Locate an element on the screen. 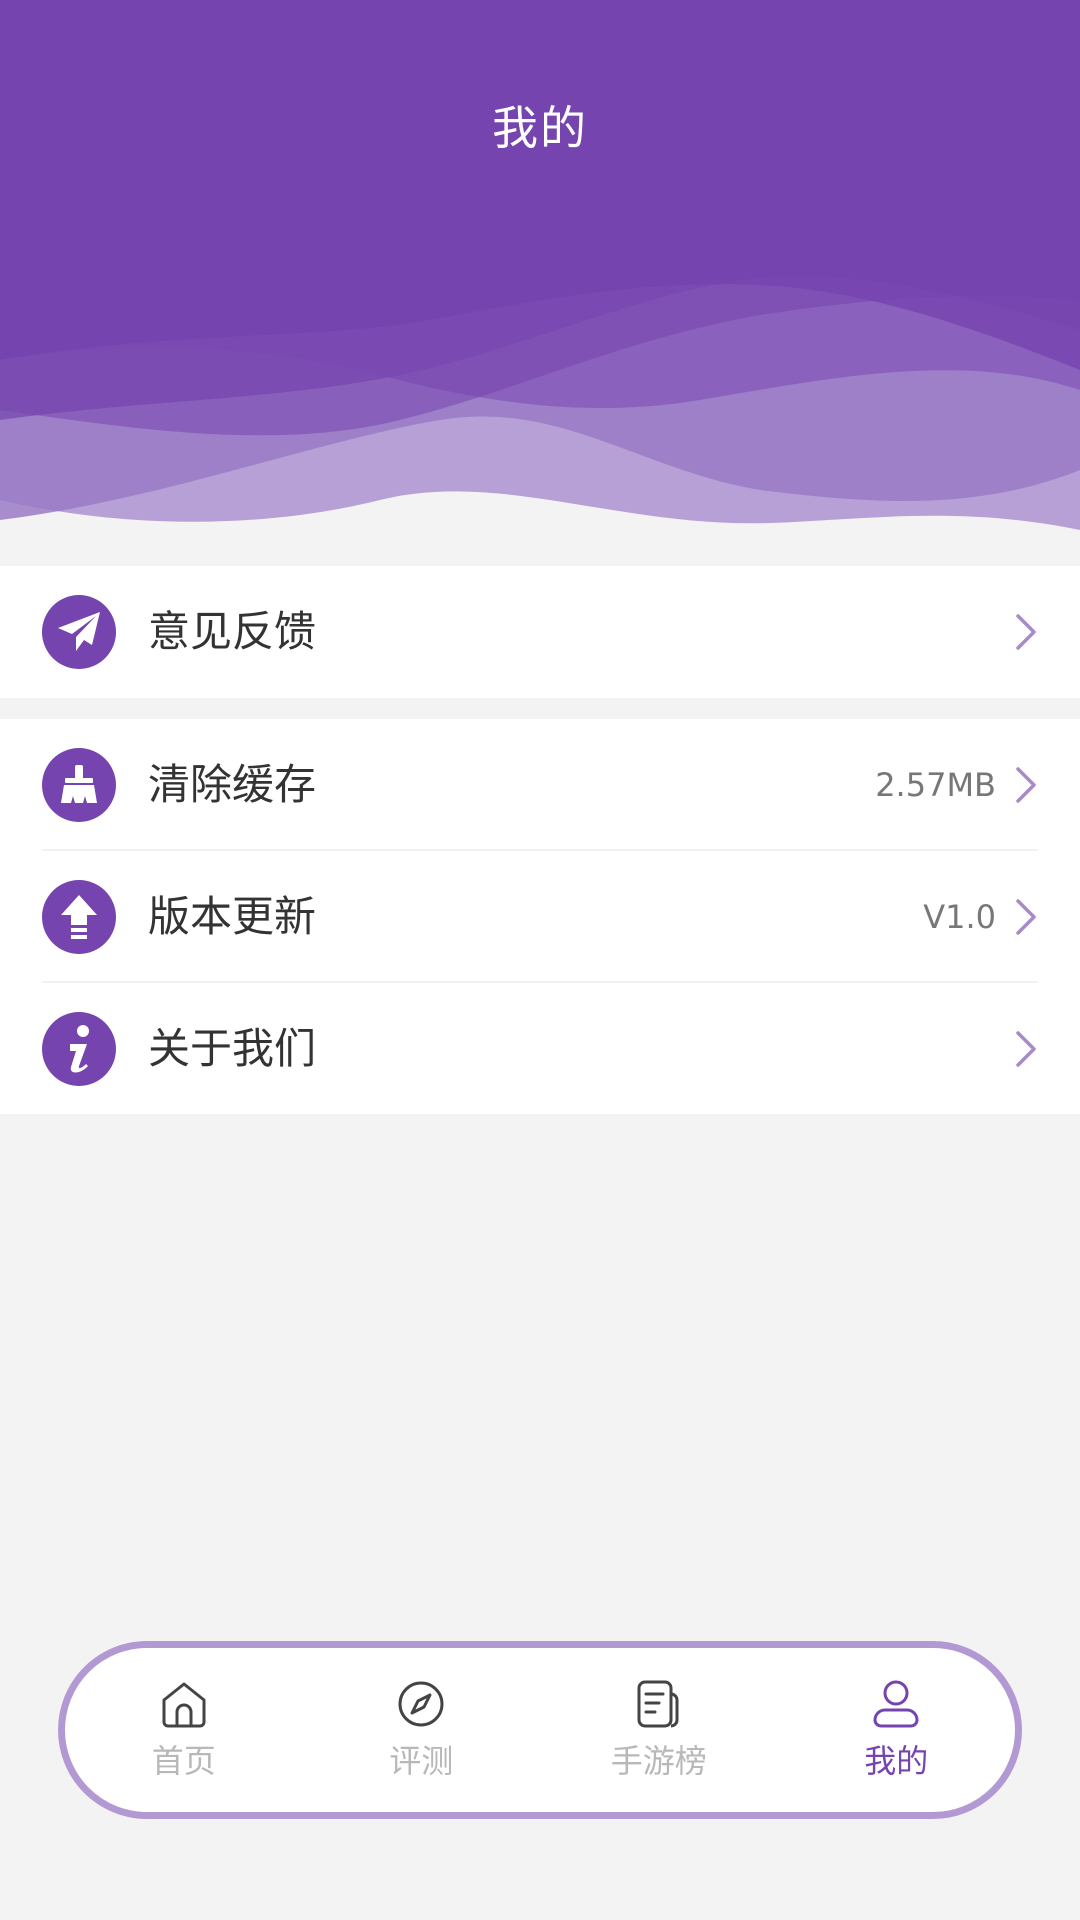 The height and width of the screenshot is (1920, 1080). feedback-card: 意见反馈 is located at coordinates (540, 632).